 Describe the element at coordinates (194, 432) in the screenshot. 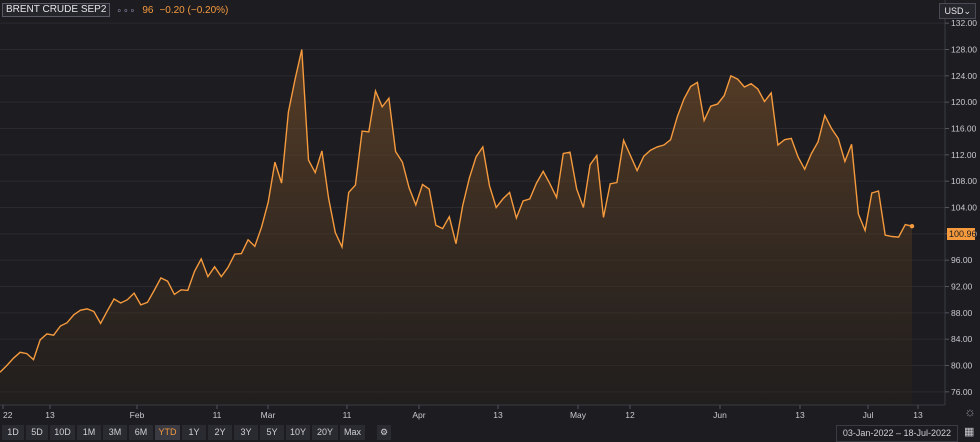

I see `range-button-1y: 1Y` at that location.